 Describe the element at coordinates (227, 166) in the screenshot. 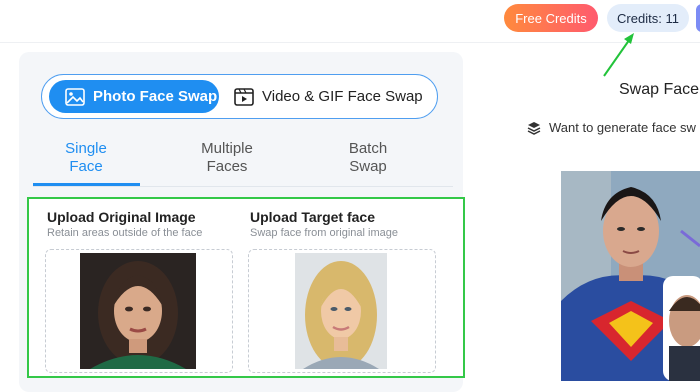

I see `tab-multiple-faces-line2: Faces` at that location.